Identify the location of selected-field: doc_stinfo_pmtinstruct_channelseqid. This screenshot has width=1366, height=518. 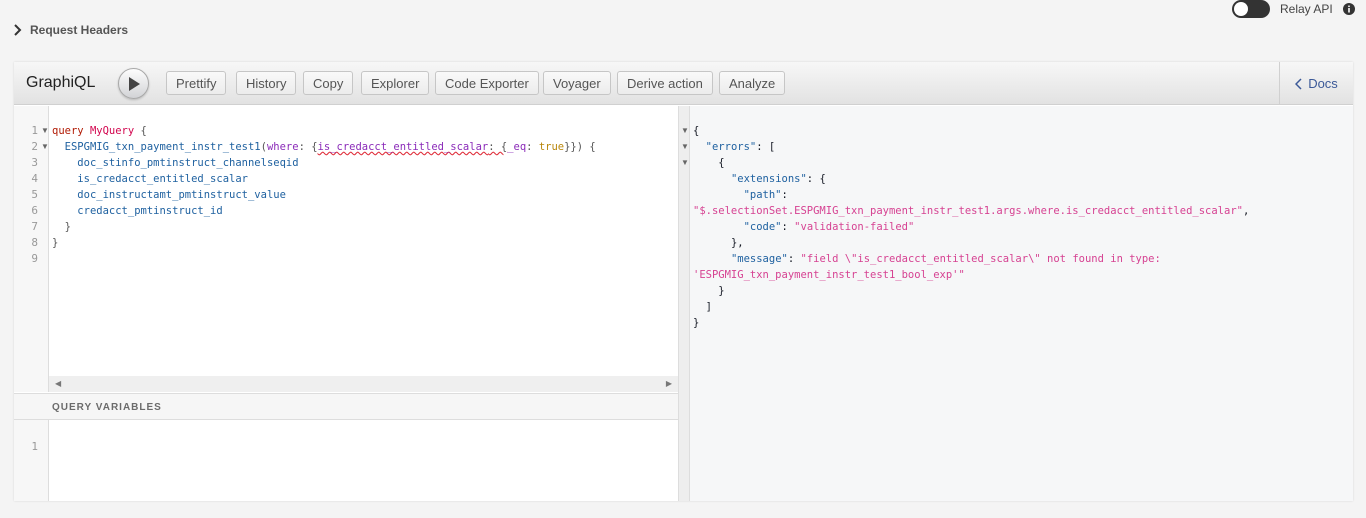
(188, 163).